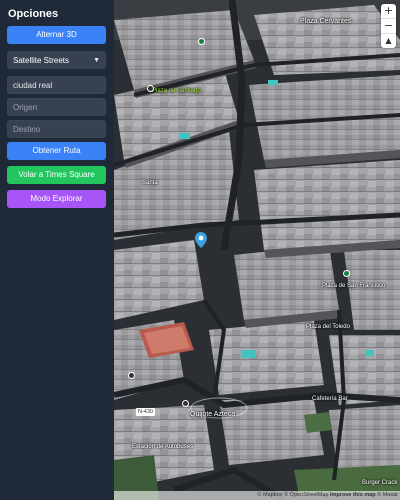 The height and width of the screenshot is (500, 400). Describe the element at coordinates (269, 495) in the screenshot. I see `attribution-mapbox: © Mapbox` at that location.